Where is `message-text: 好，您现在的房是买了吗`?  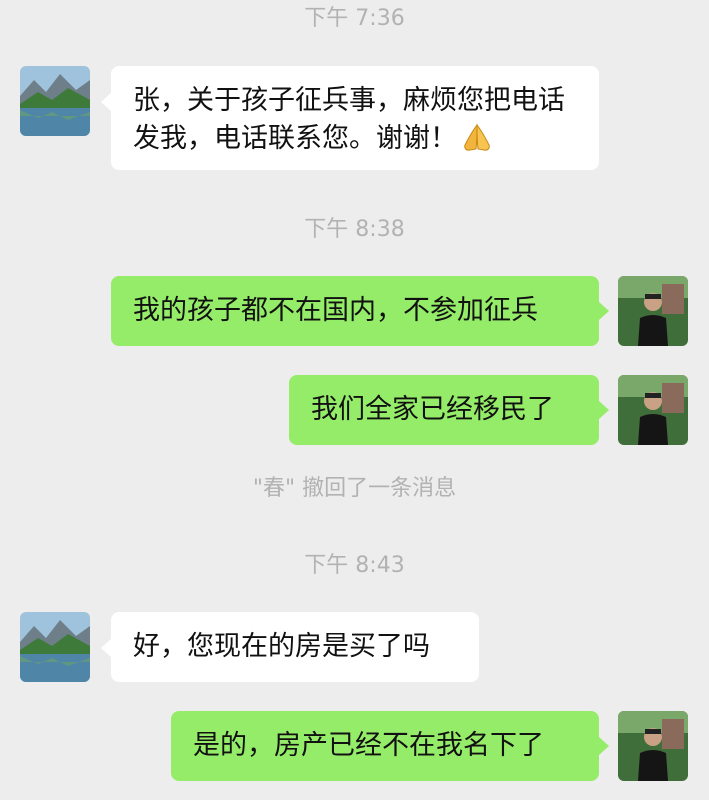
message-text: 好，您现在的房是买了吗 is located at coordinates (281, 646).